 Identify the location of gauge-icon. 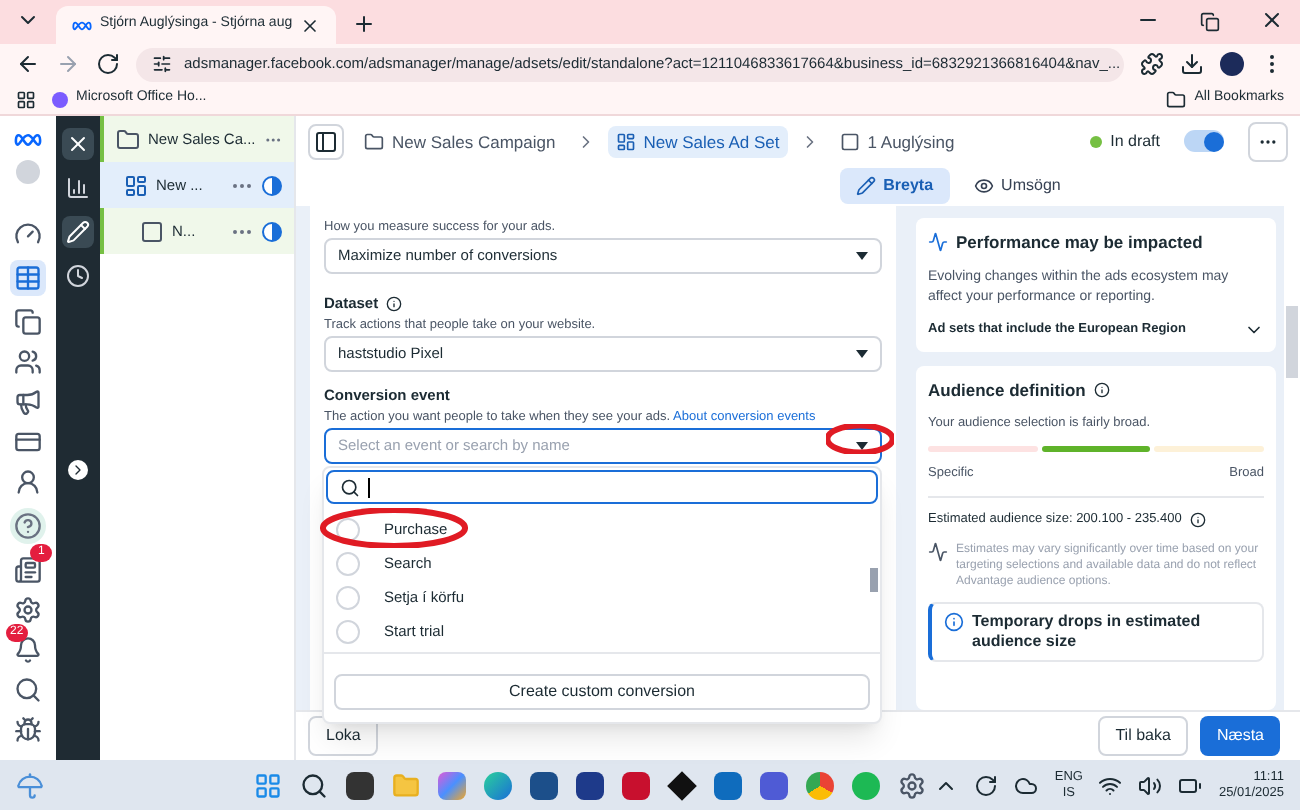
(28, 234).